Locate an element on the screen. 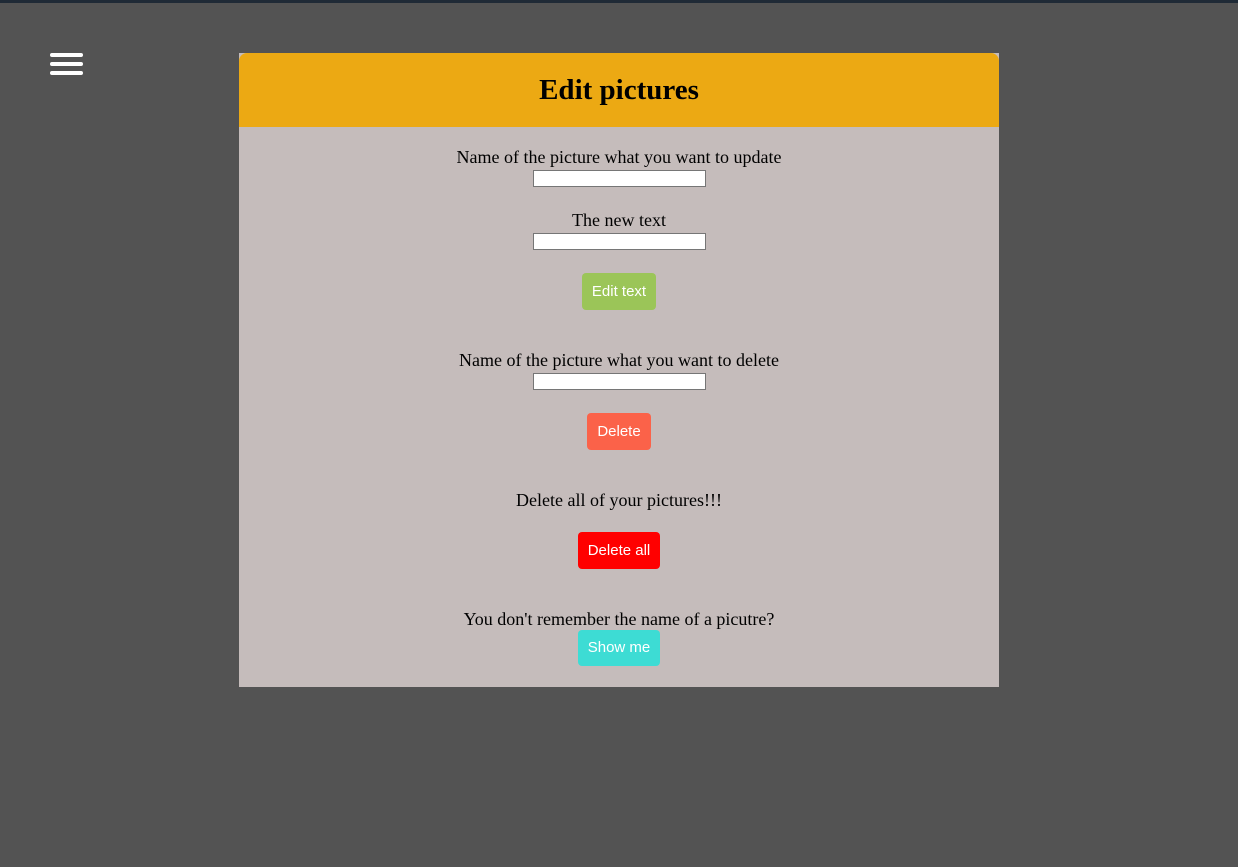  delete-name-input is located at coordinates (619, 381).